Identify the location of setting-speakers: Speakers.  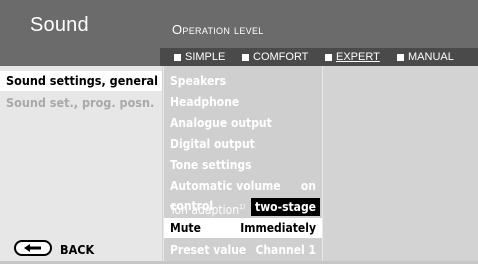
(243, 81).